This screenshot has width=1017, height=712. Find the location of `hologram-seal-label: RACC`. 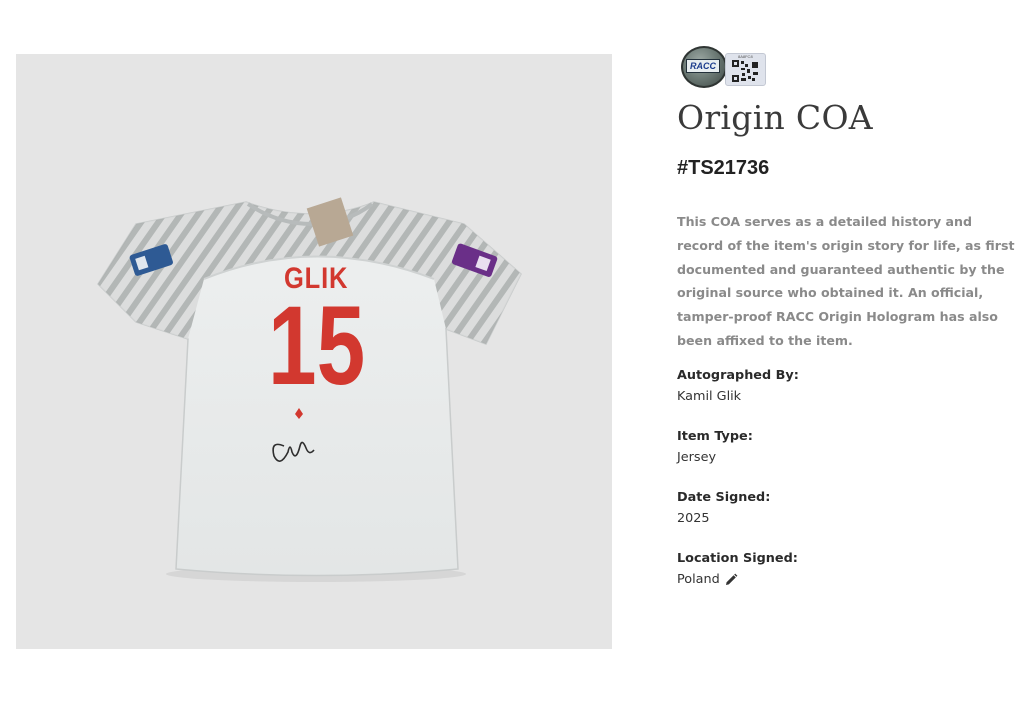

hologram-seal-label: RACC is located at coordinates (703, 66).